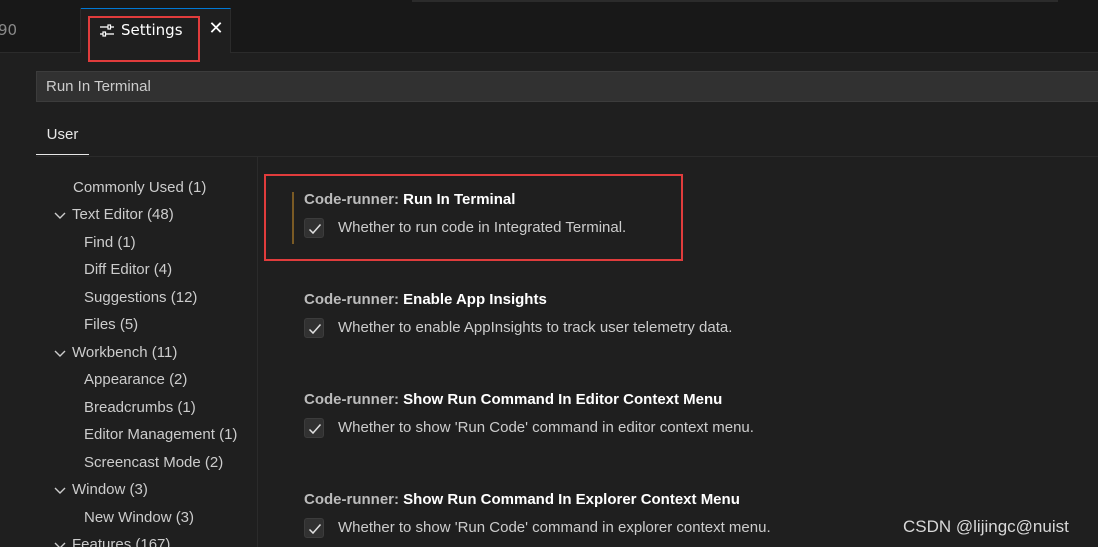 The height and width of the screenshot is (547, 1098). I want to click on toc-item: Features (167), so click(111, 539).